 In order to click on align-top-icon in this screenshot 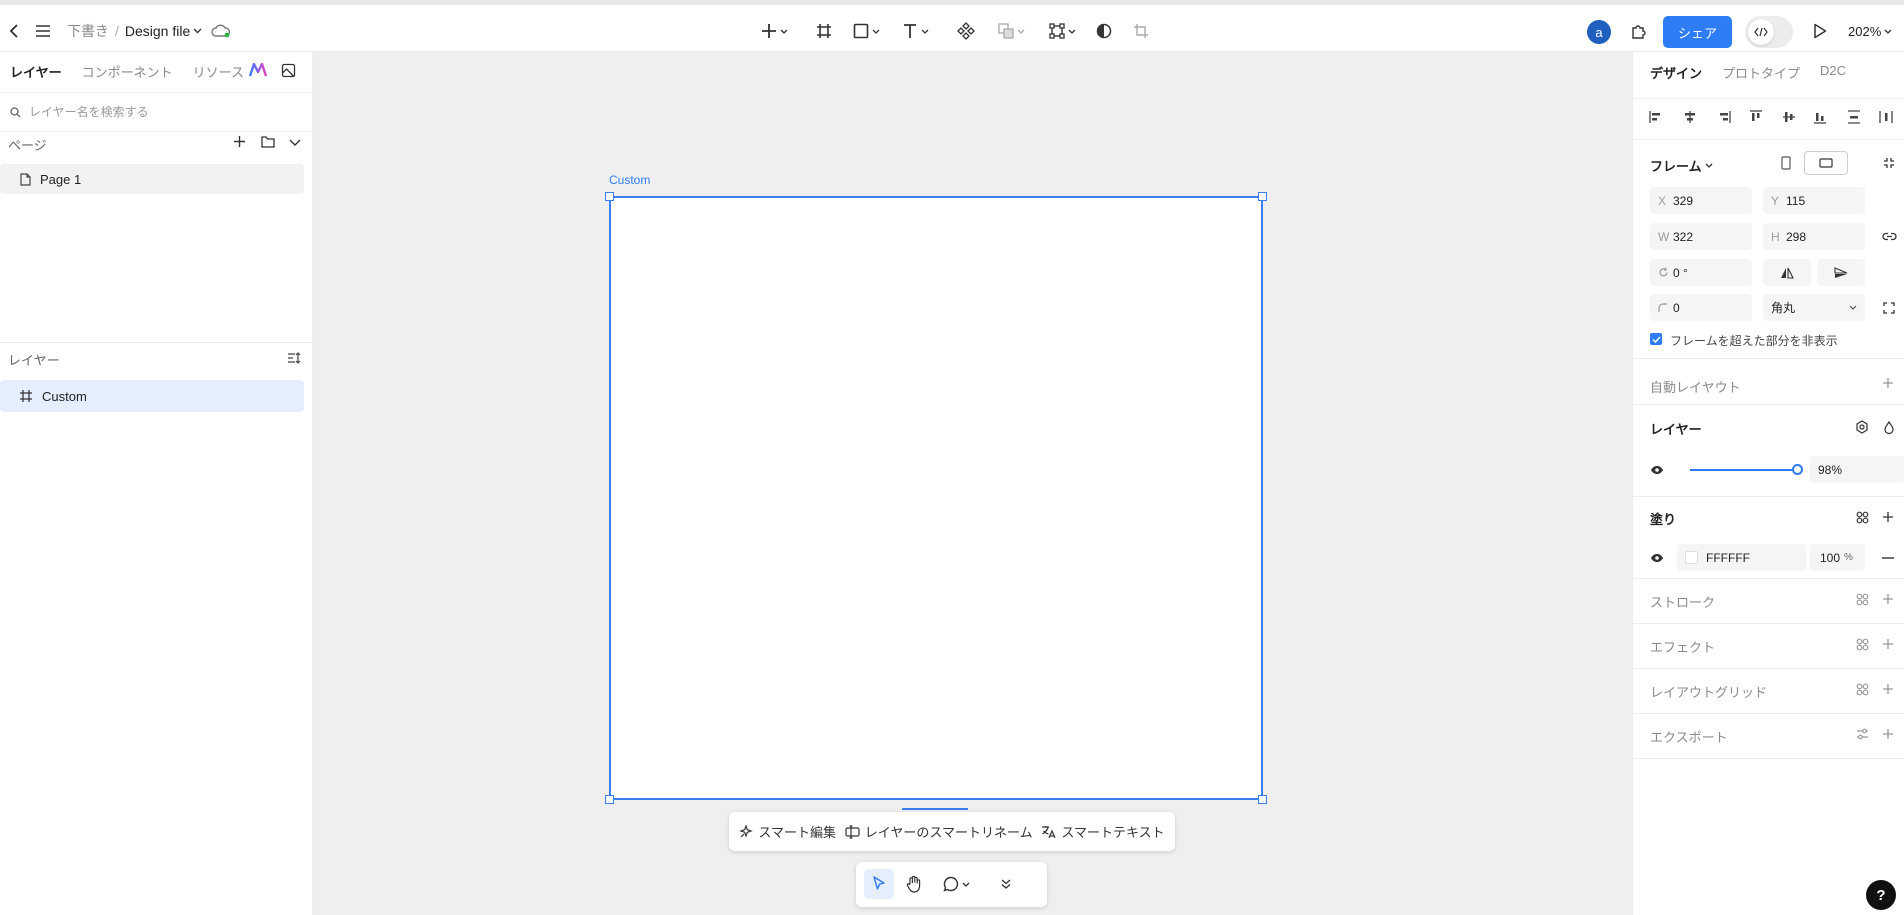, I will do `click(1756, 117)`.